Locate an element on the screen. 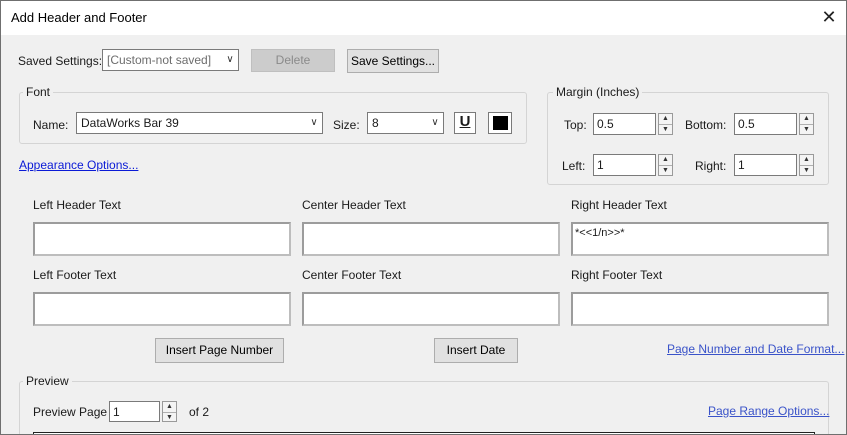  margin-top-spinner: ▲ ▼ is located at coordinates (665, 124).